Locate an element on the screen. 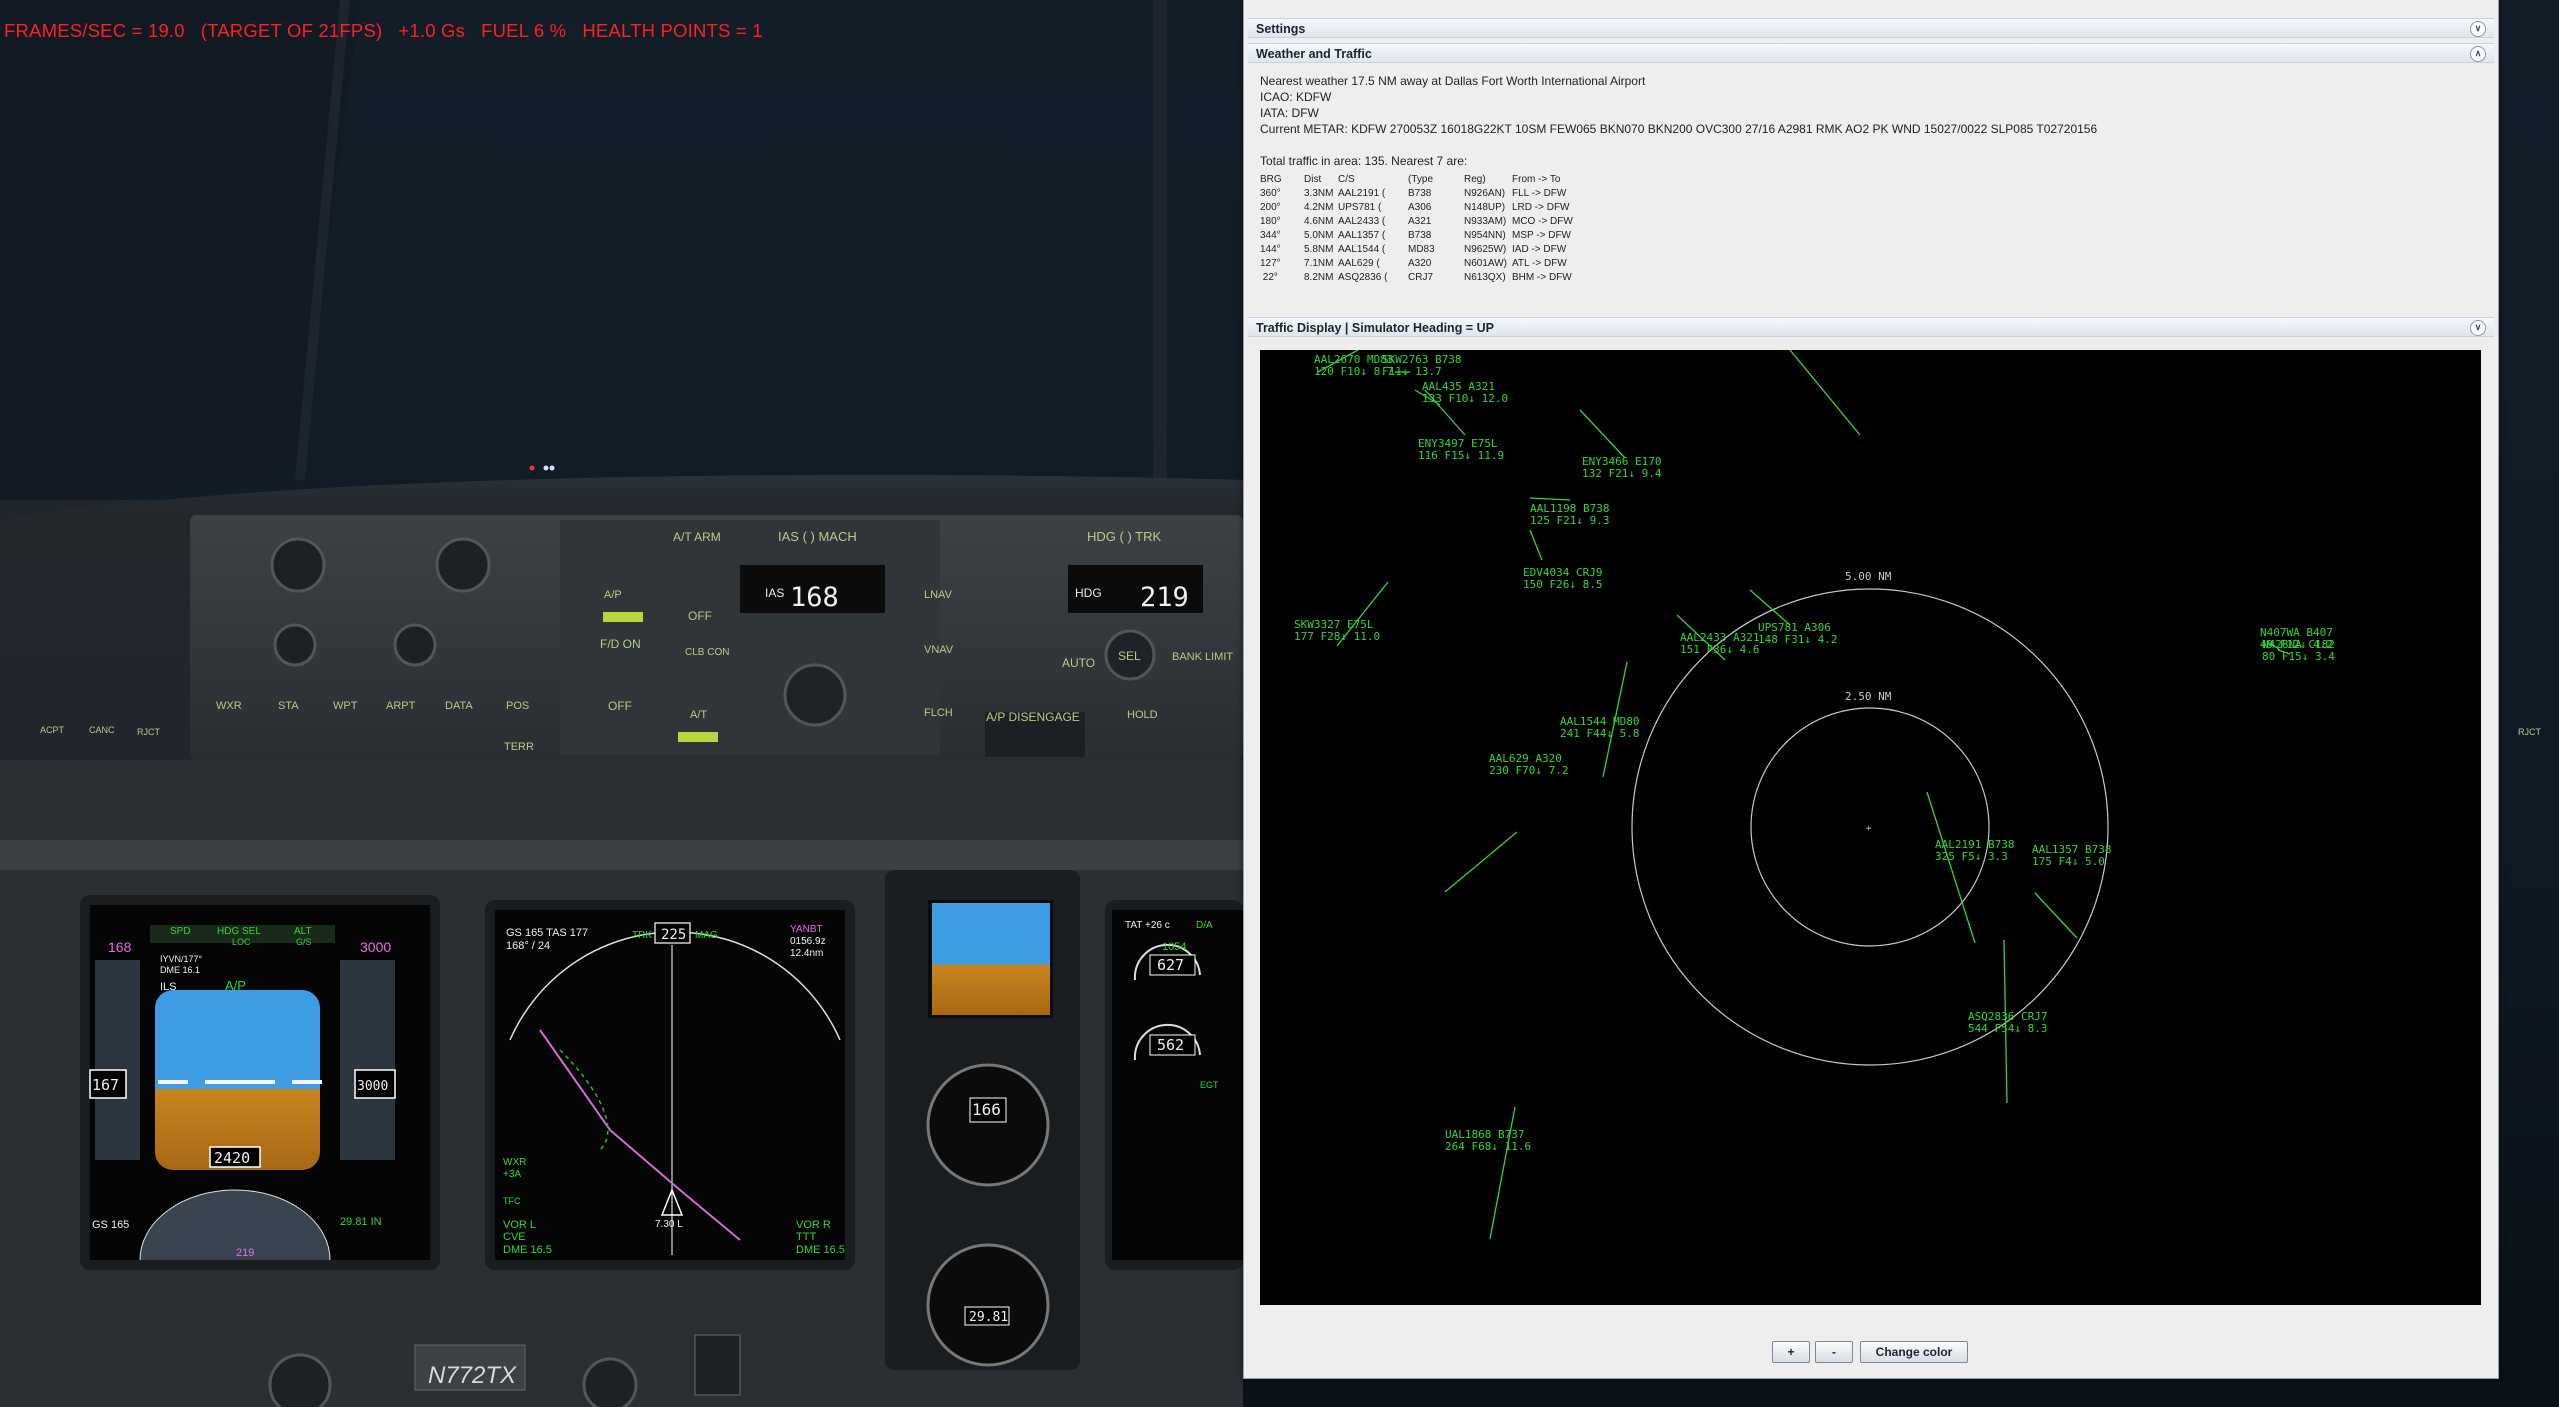 Image resolution: width=2559 pixels, height=1407 pixels. at-arm-label: A/T ARM is located at coordinates (697, 537).